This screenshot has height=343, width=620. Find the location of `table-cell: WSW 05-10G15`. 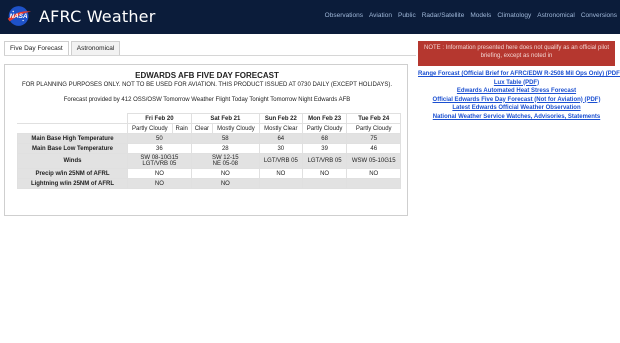

table-cell: WSW 05-10G15 is located at coordinates (373, 161).